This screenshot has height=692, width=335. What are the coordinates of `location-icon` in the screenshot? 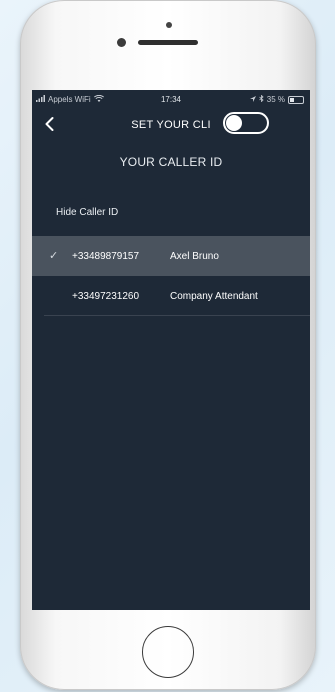 It's located at (252, 99).